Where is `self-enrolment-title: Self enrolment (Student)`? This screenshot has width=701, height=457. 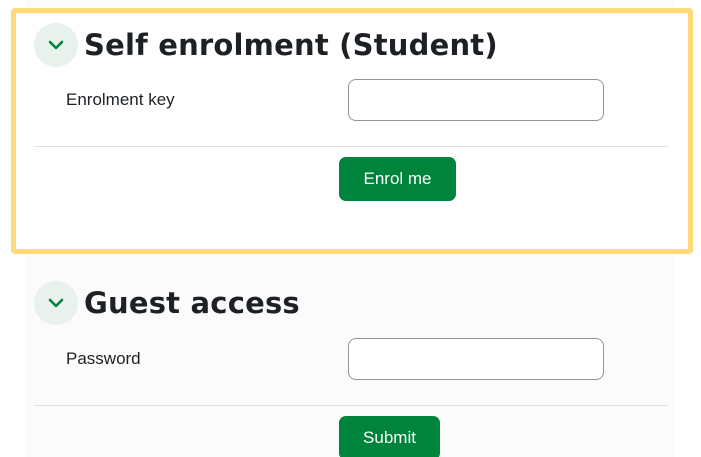 self-enrolment-title: Self enrolment (Student) is located at coordinates (291, 45).